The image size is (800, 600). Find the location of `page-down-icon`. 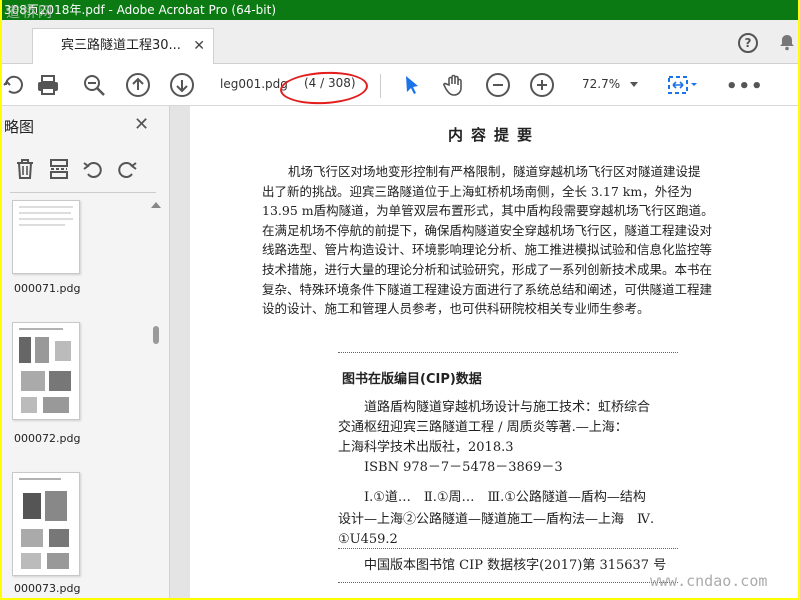

page-down-icon is located at coordinates (182, 85).